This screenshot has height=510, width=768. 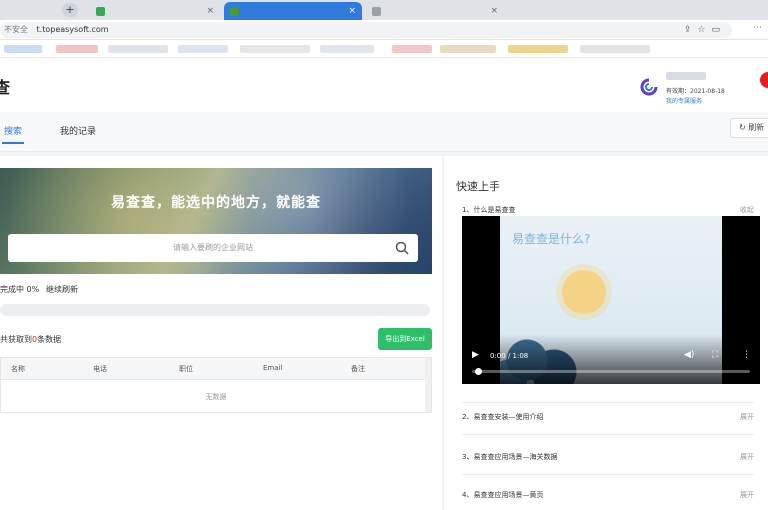 I want to click on company-search-input: 请输入要刷的企业网站, so click(x=213, y=248).